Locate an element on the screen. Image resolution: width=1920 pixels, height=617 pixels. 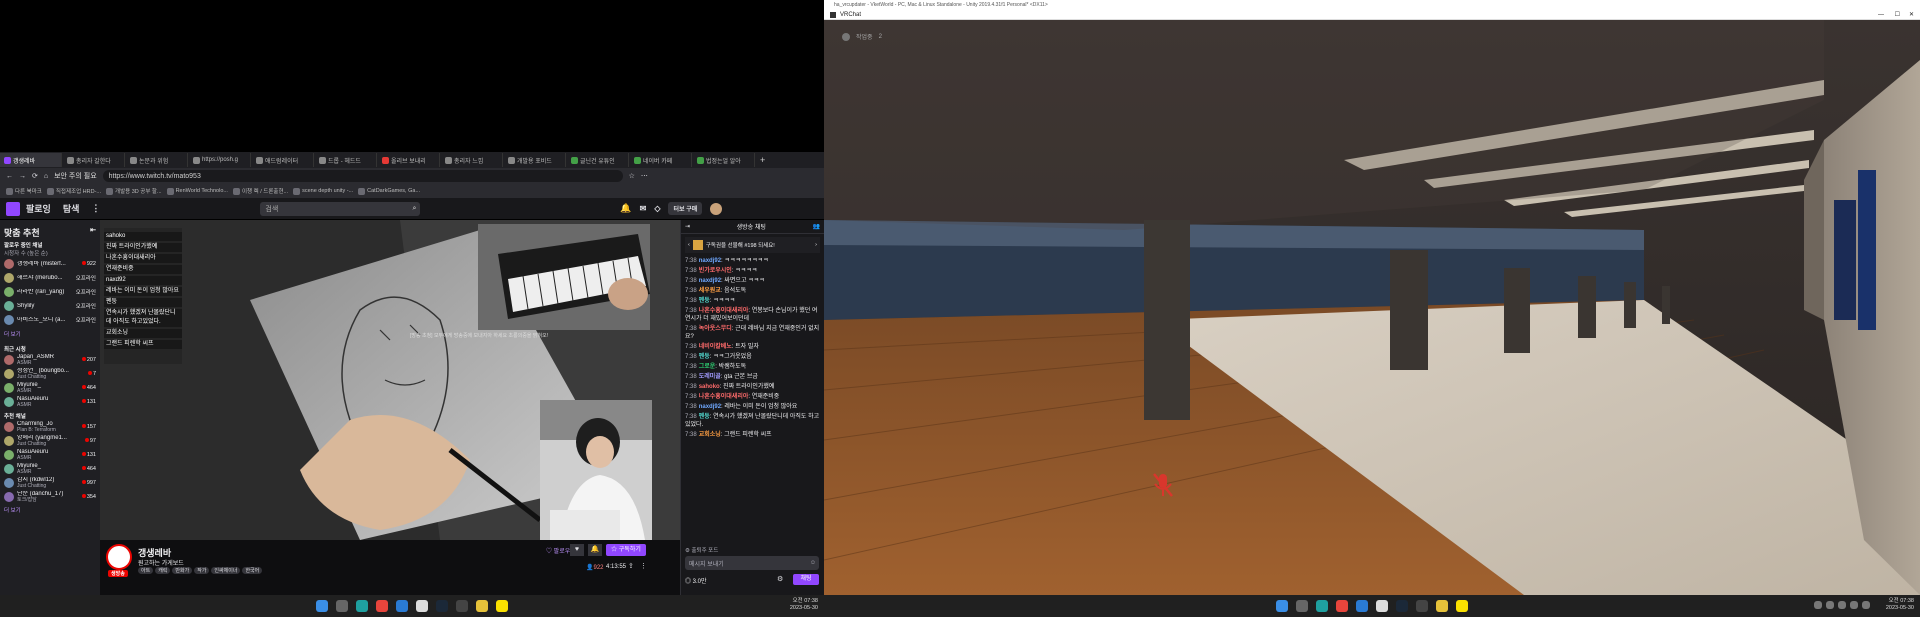
minimize-button: — is located at coordinates (1881, 15).